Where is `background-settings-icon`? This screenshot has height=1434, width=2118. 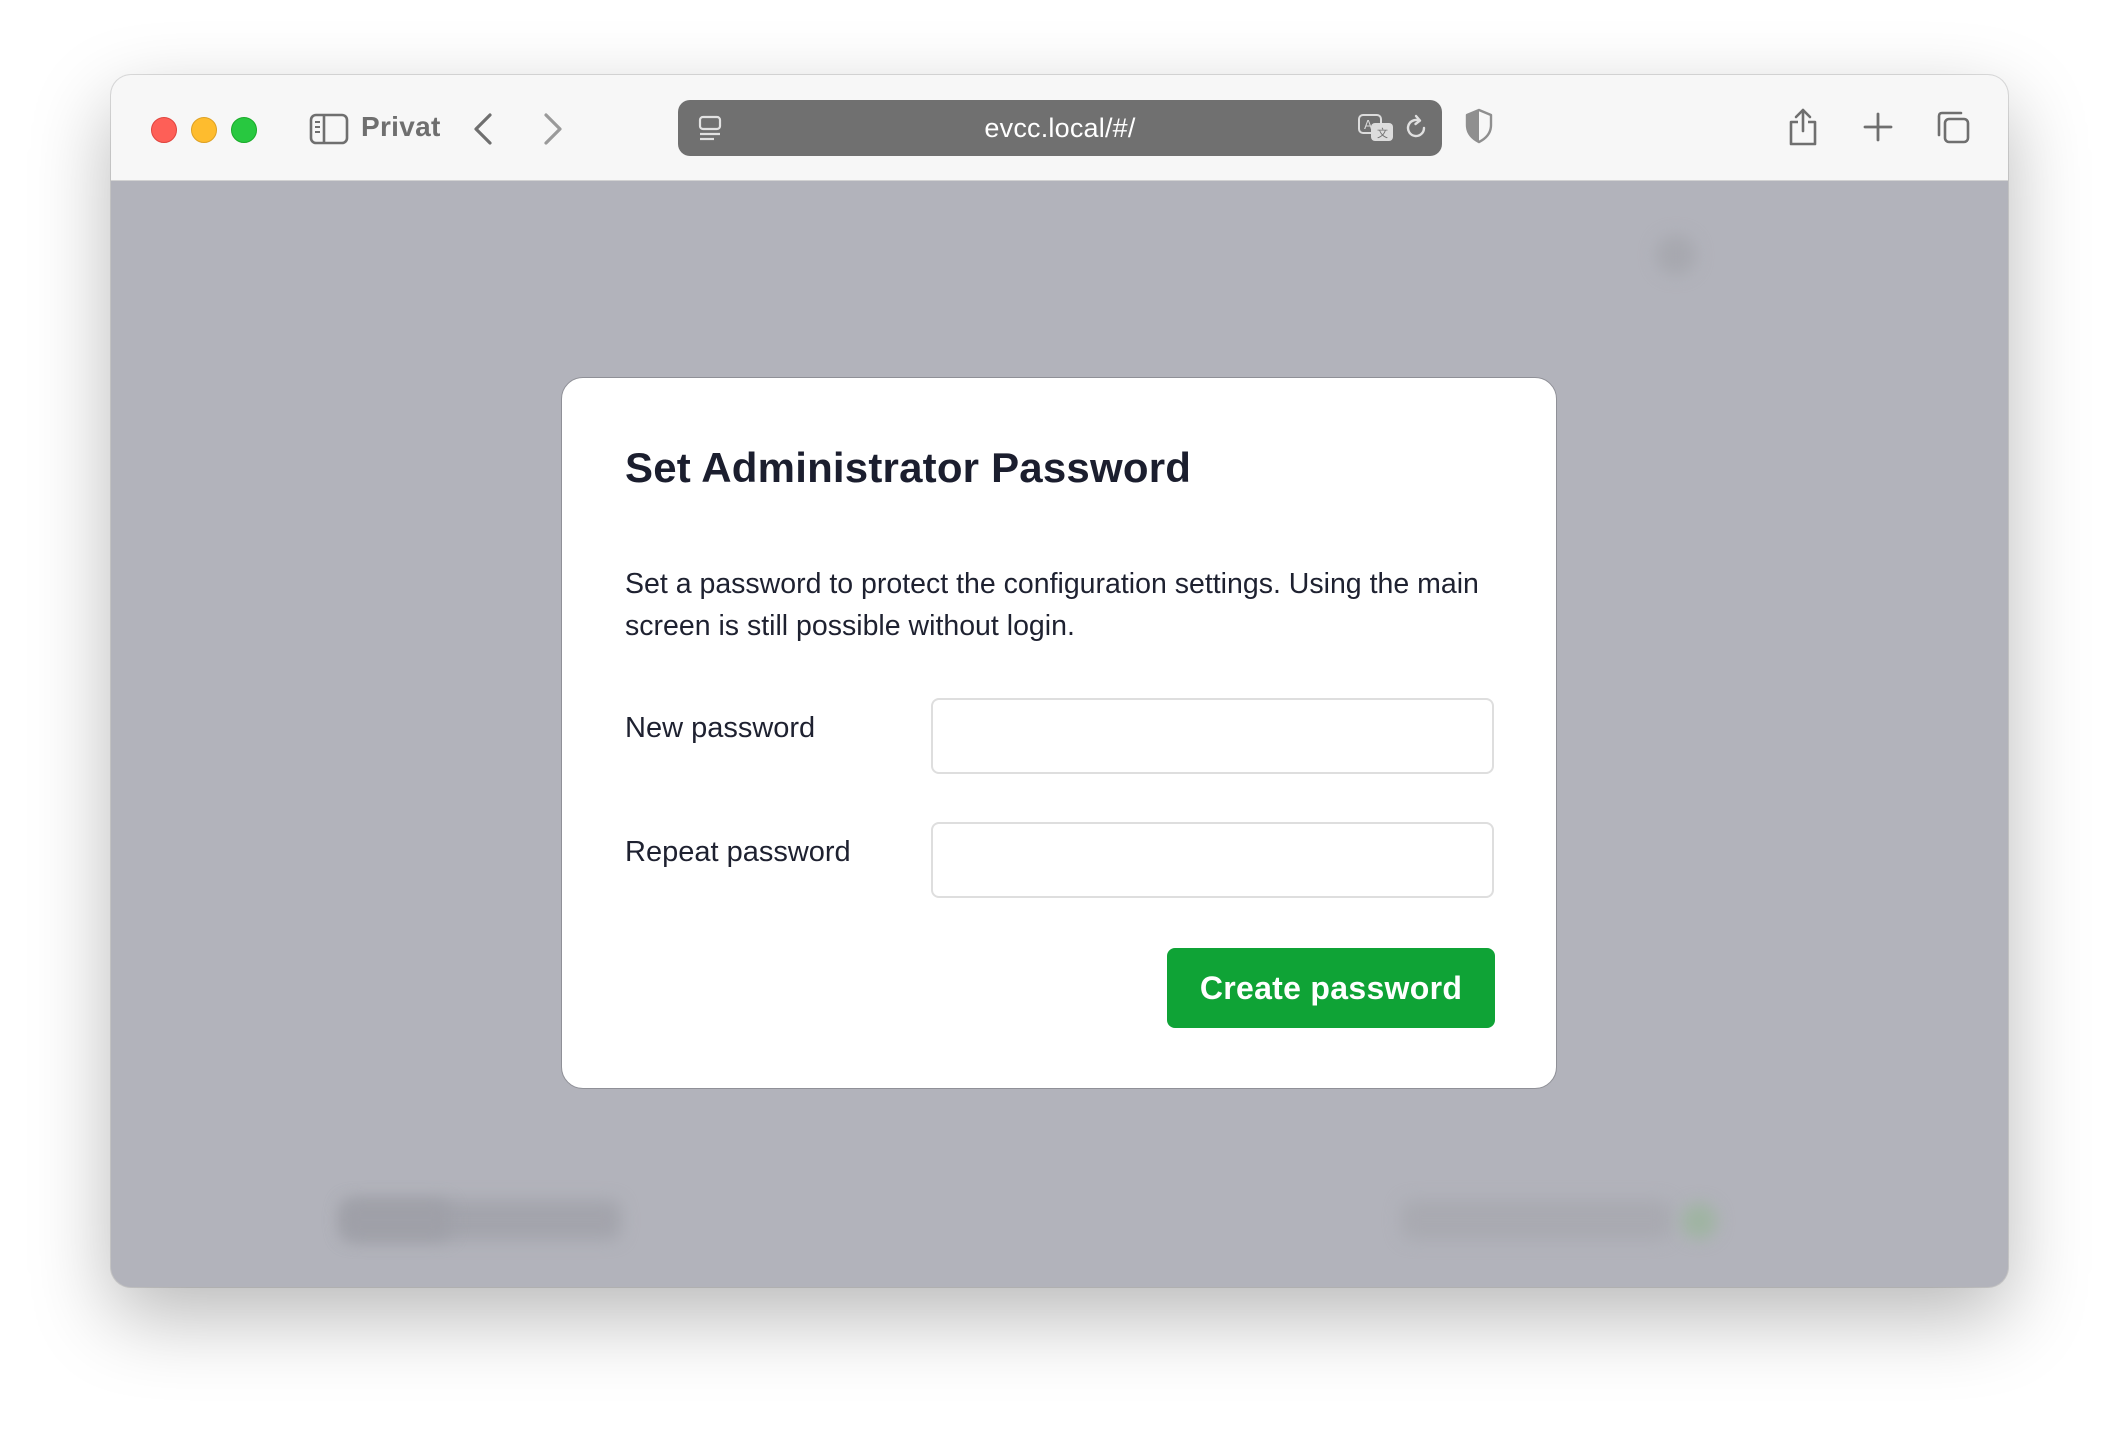
background-settings-icon is located at coordinates (1676, 255).